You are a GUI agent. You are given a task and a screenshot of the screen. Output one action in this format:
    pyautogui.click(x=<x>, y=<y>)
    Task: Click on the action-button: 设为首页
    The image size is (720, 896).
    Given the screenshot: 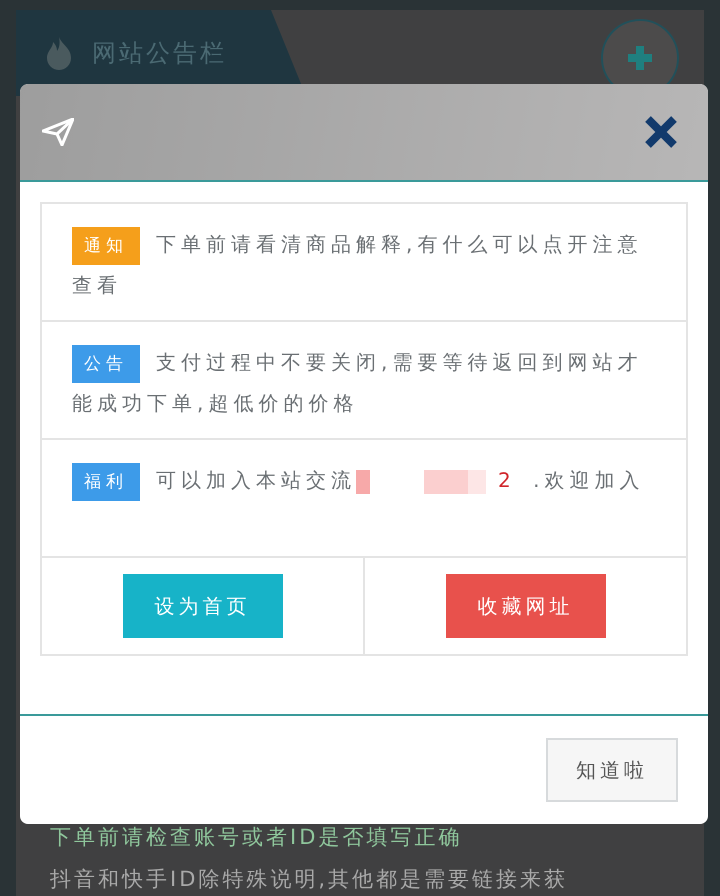 What is the action you would take?
    pyautogui.click(x=202, y=606)
    